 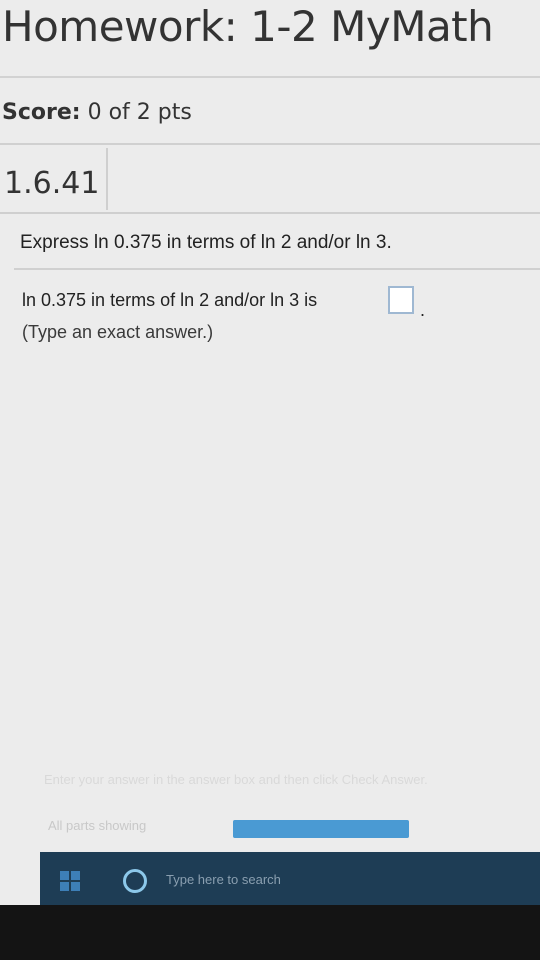 What do you see at coordinates (423, 310) in the screenshot?
I see `answer-suffix: .` at bounding box center [423, 310].